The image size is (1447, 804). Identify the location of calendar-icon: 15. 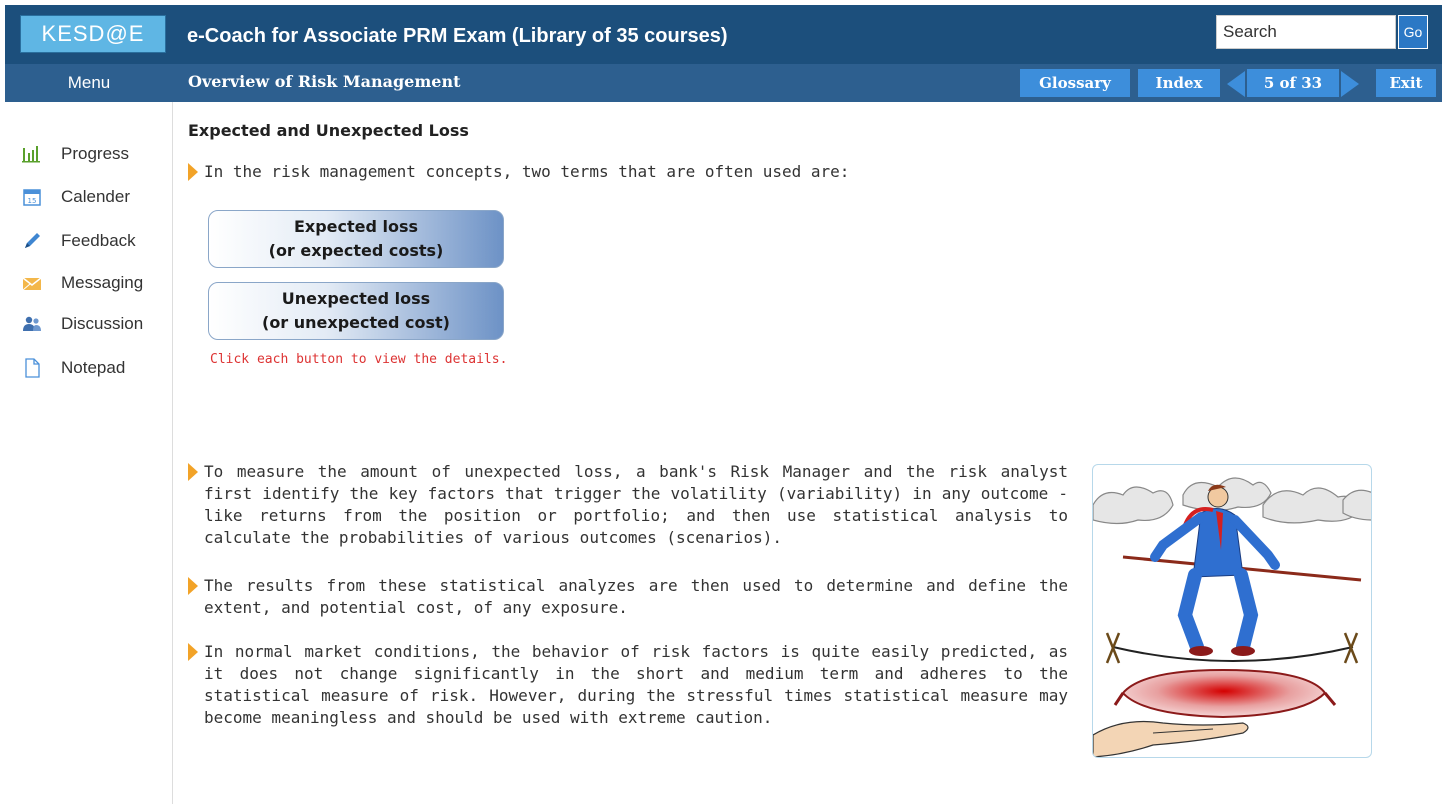
(32, 197).